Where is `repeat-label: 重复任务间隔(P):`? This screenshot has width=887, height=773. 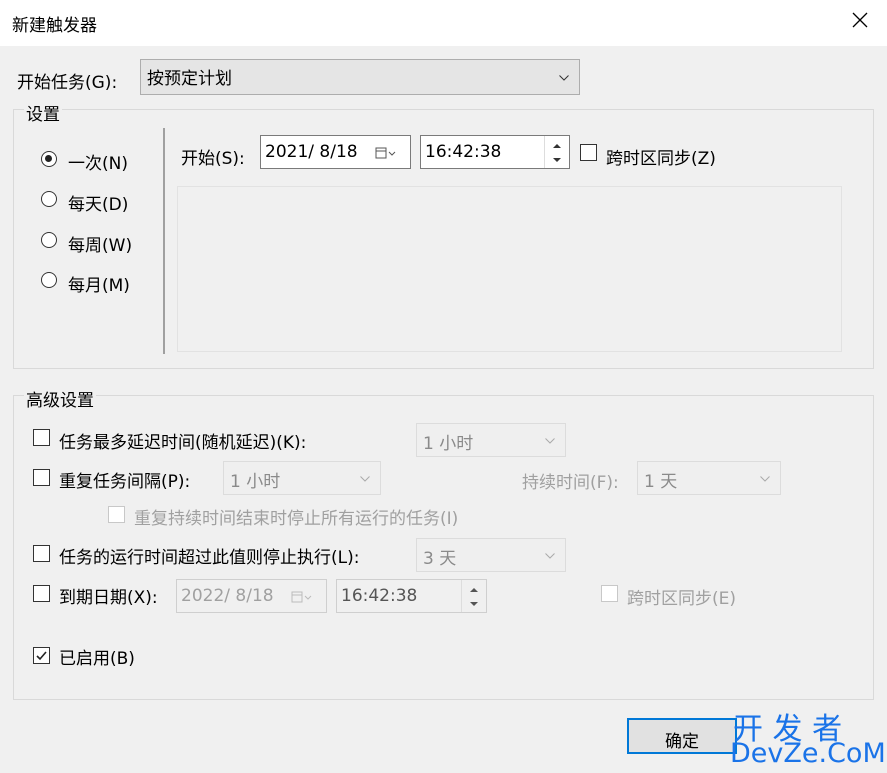
repeat-label: 重复任务间隔(P): is located at coordinates (125, 482).